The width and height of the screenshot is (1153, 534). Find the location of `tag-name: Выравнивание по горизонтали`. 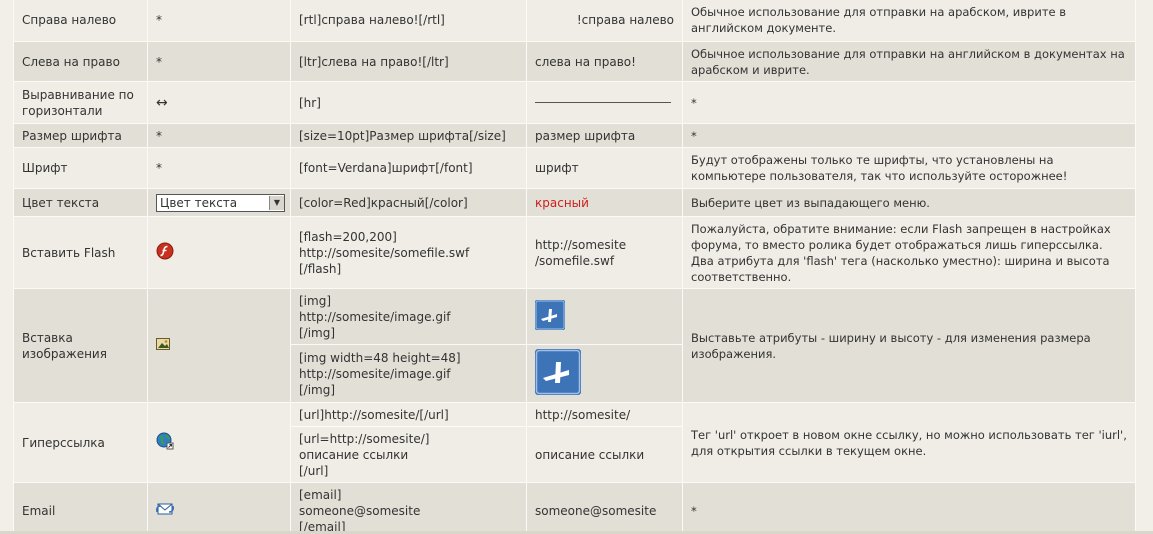

tag-name: Выравнивание по горизонтали is located at coordinates (80, 102).